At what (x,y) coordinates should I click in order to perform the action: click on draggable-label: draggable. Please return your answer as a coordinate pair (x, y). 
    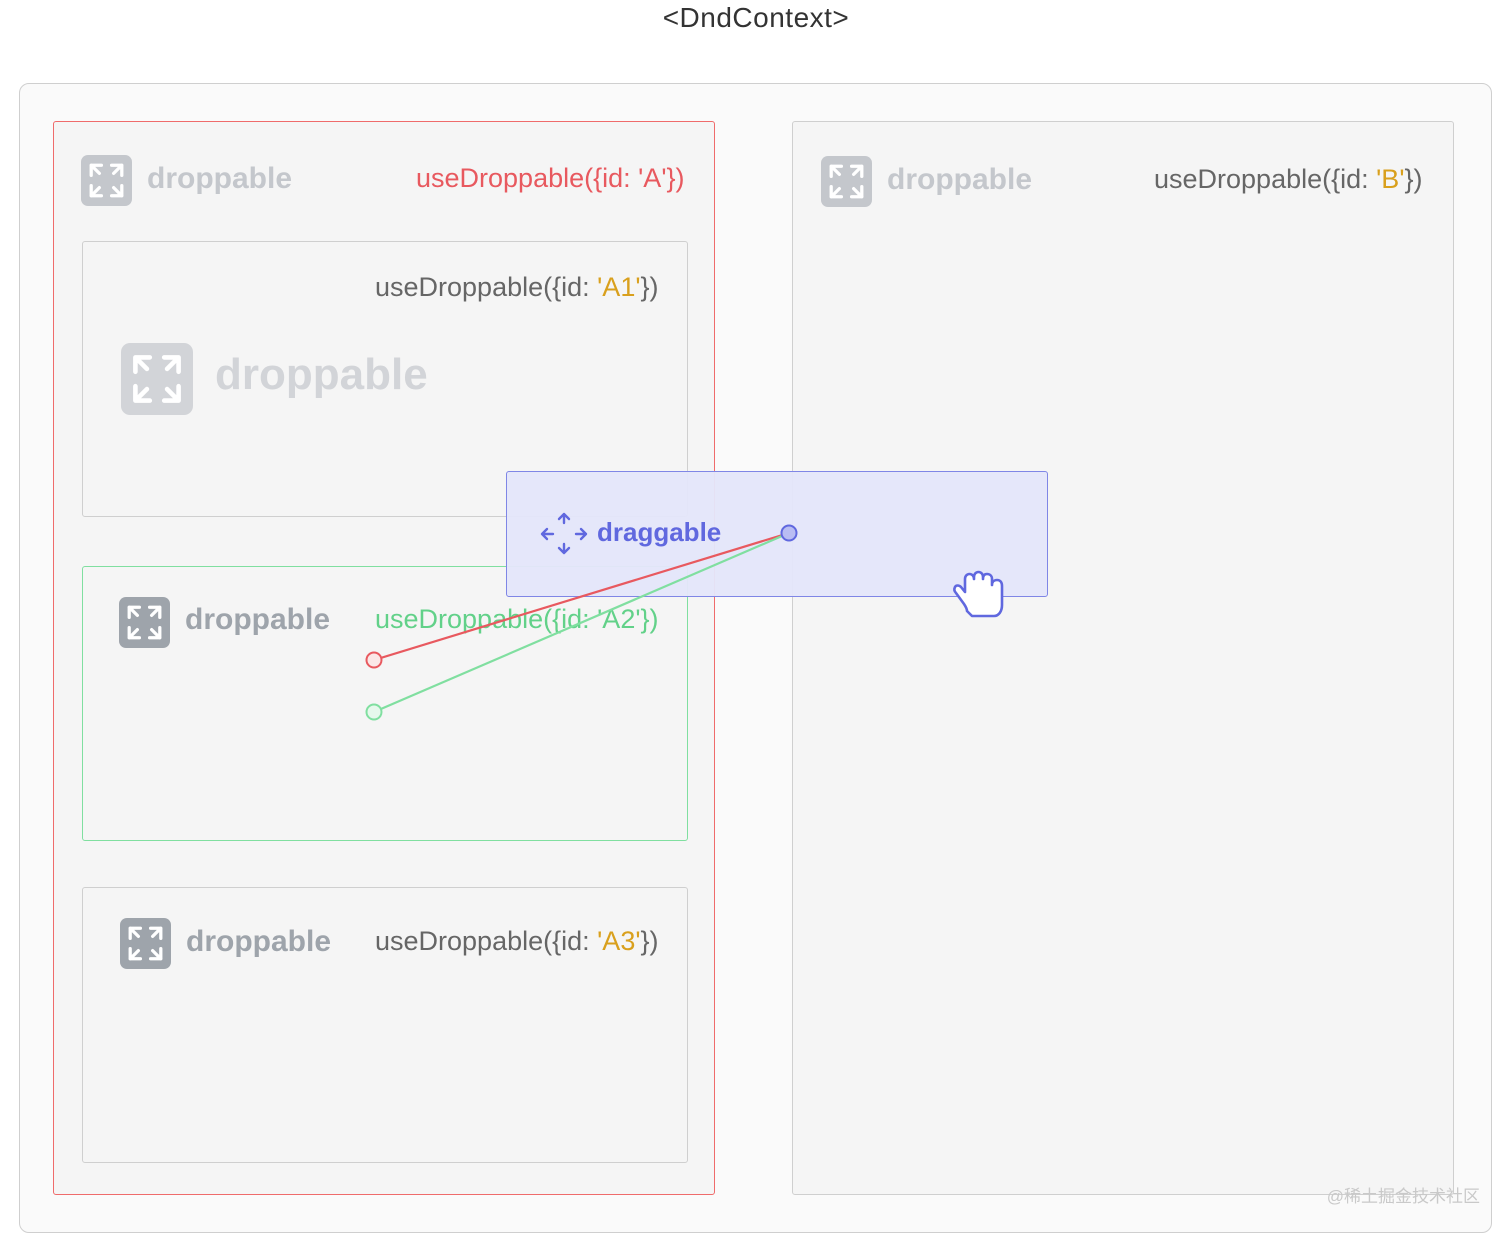
    Looking at the image, I should click on (659, 532).